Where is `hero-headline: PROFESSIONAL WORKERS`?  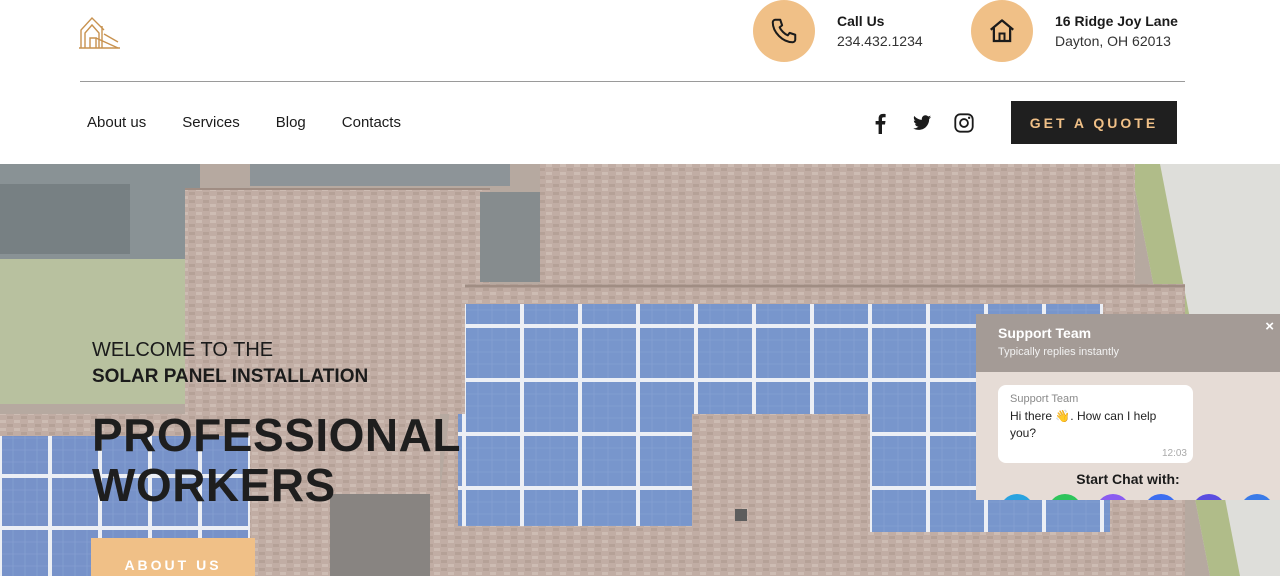
hero-headline: PROFESSIONAL WORKERS is located at coordinates (276, 460).